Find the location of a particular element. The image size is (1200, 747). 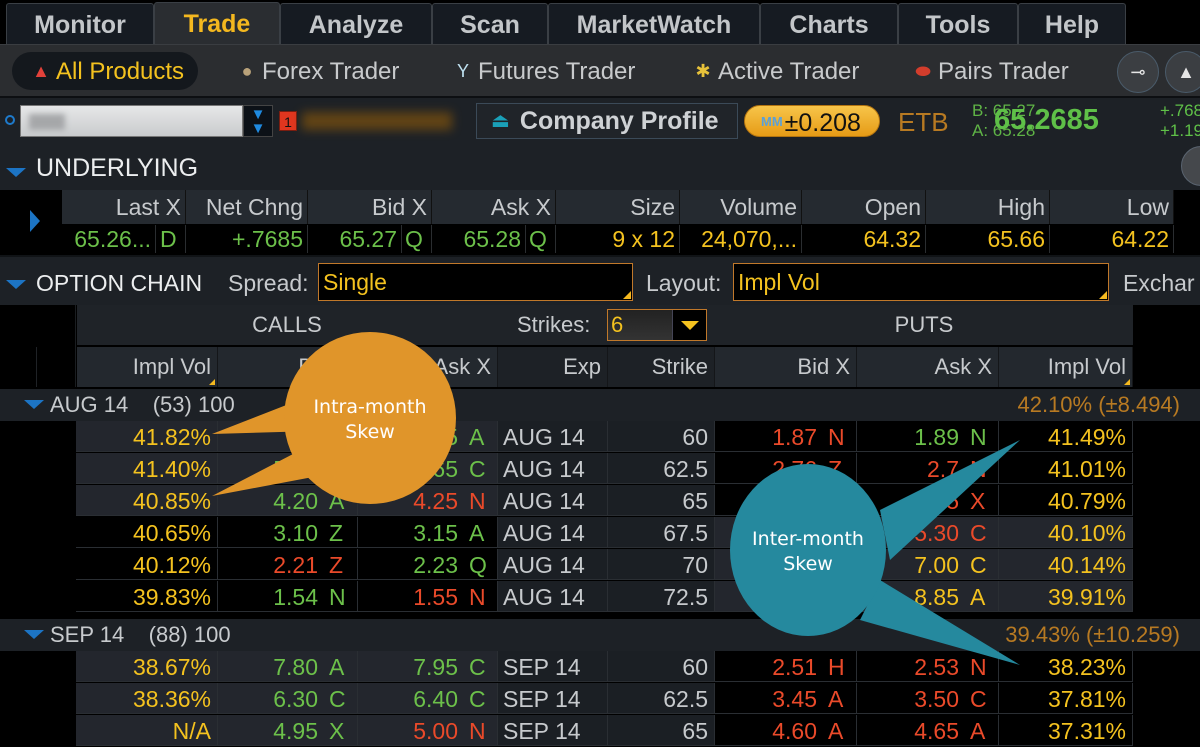

put-bid: 1.87 is located at coordinates (769, 436).